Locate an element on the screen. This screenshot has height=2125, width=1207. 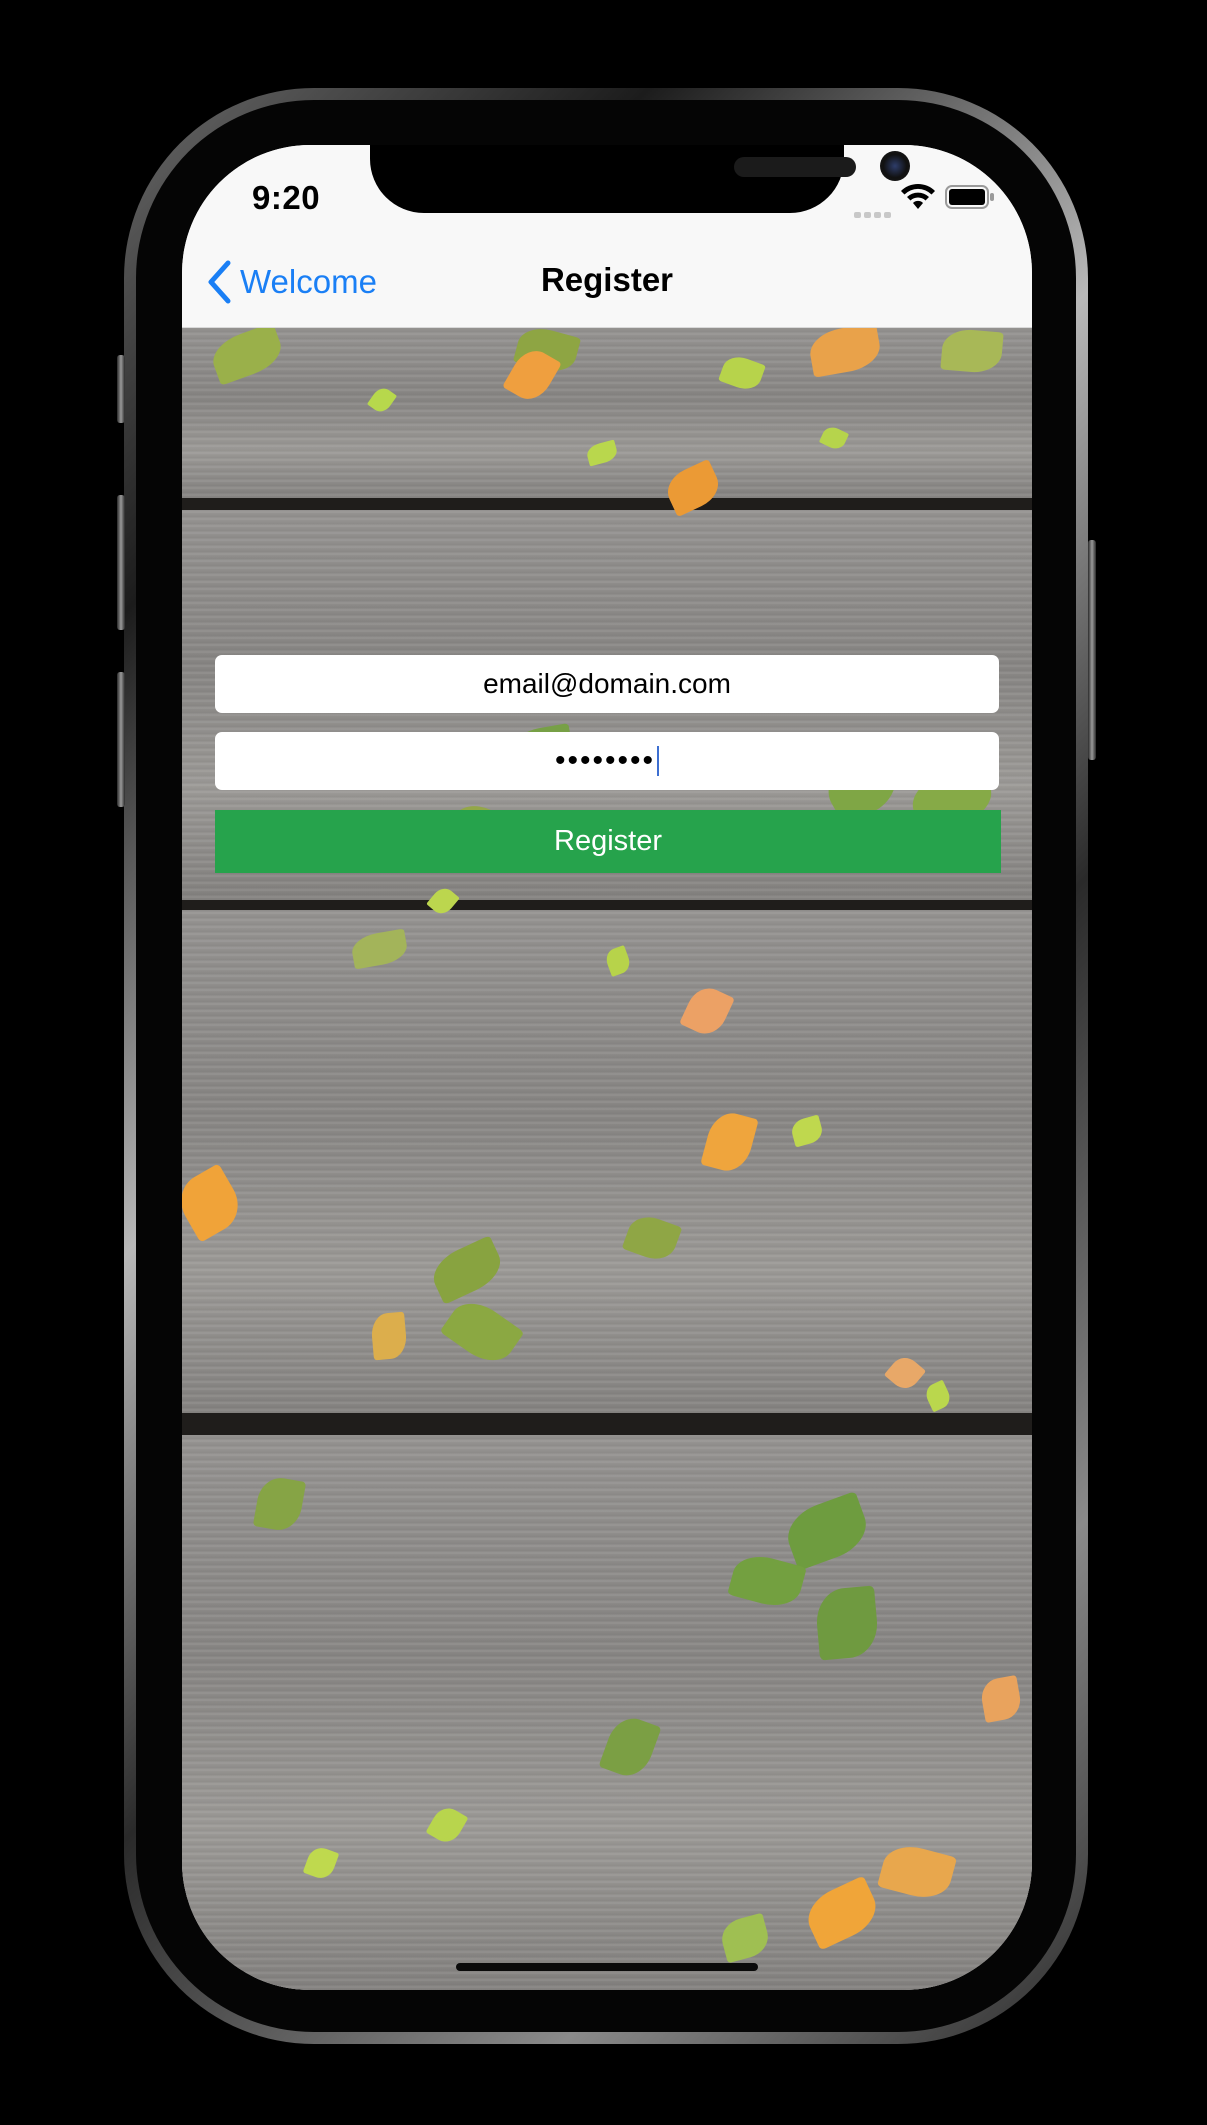
volume-up-button is located at coordinates (121, 562).